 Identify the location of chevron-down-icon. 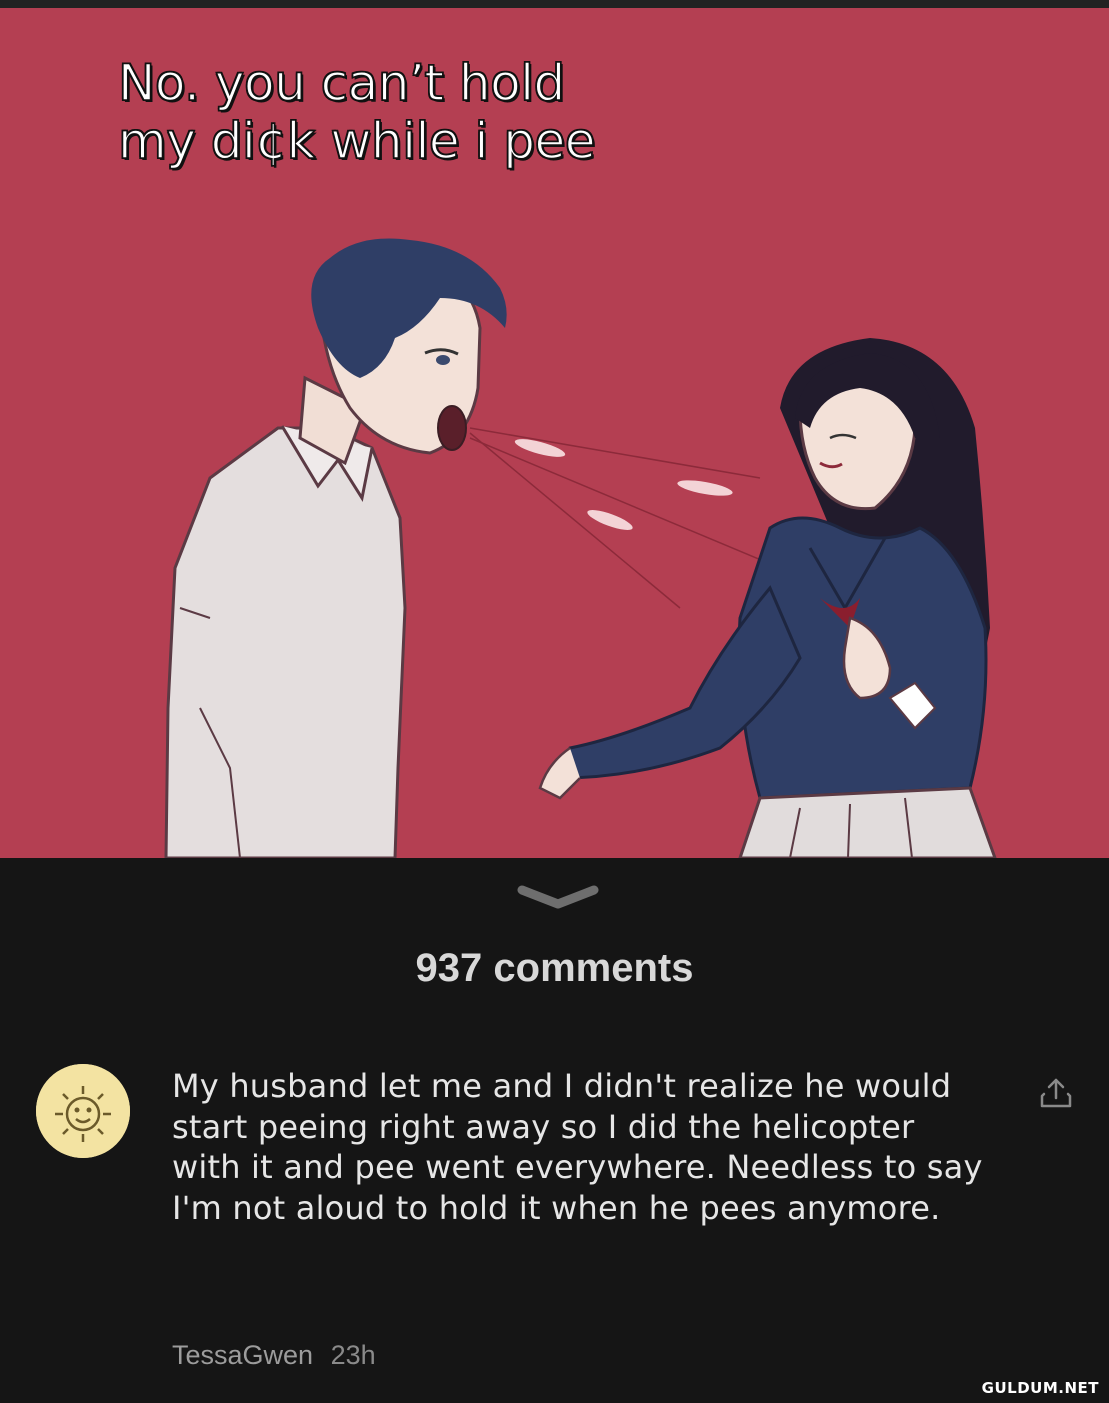
(558, 897).